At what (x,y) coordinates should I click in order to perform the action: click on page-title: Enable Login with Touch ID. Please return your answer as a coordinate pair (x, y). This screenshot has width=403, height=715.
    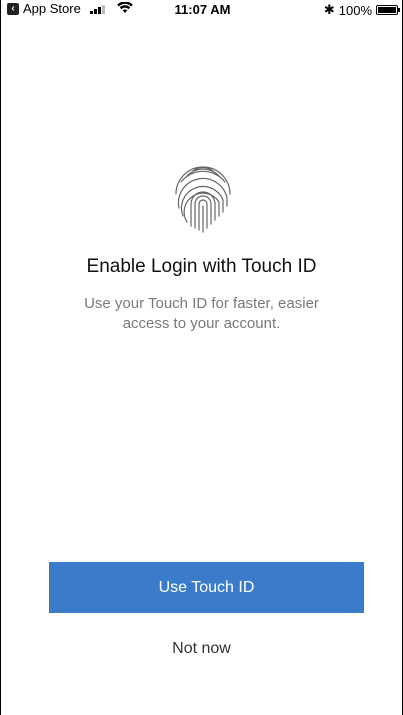
    Looking at the image, I should click on (201, 266).